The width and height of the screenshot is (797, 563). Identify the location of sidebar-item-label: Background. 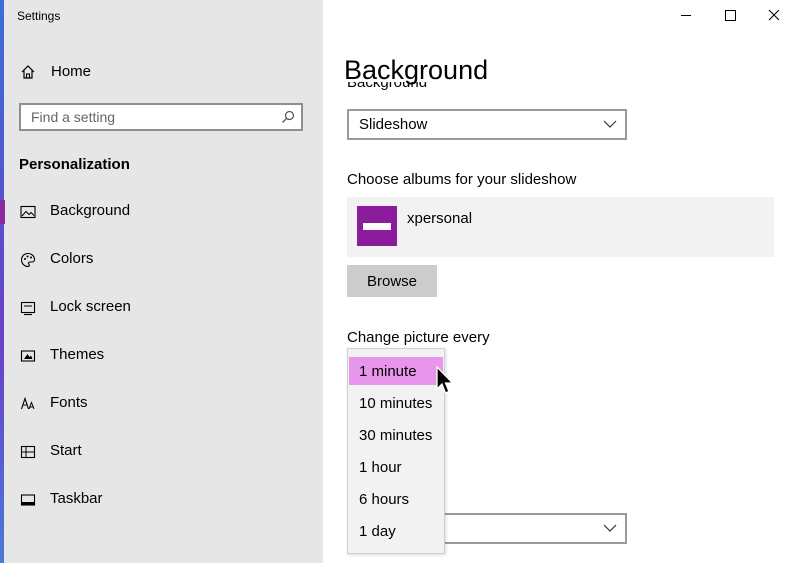
(90, 210).